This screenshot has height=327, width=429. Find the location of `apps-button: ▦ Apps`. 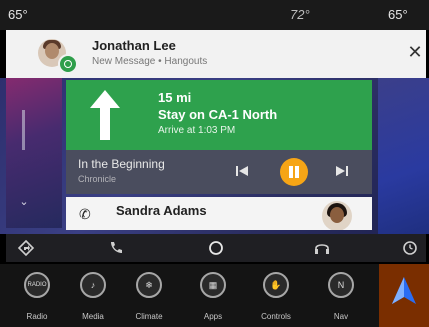

apps-button: ▦ Apps is located at coordinates (215, 297).